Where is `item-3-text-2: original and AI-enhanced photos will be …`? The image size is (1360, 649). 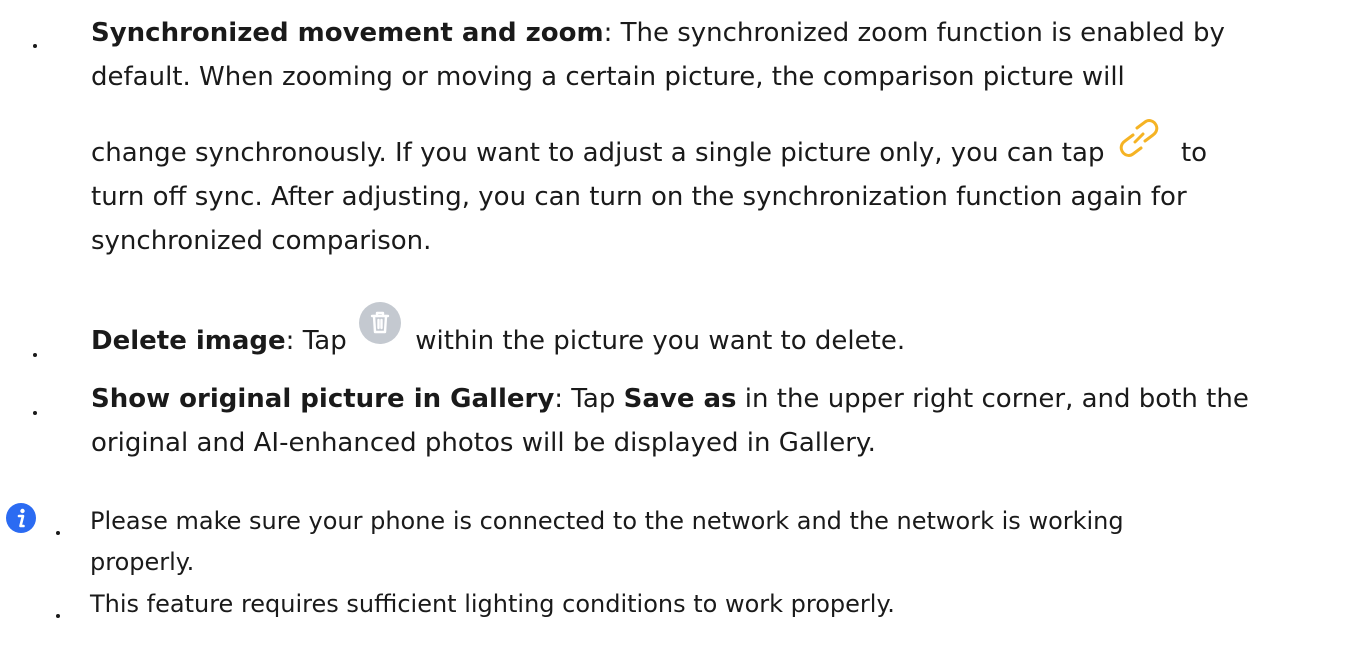
item-3-text-2: original and AI-enhanced photos will be … is located at coordinates (483, 443).